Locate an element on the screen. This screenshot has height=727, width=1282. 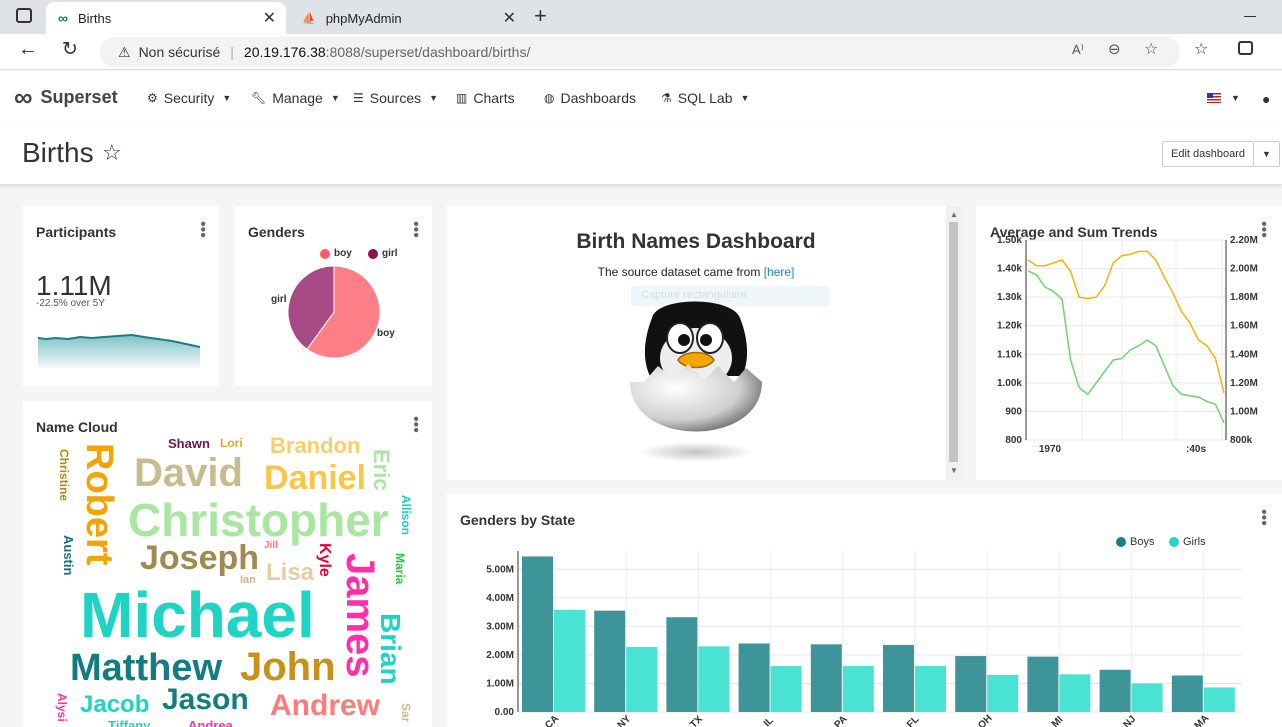
nav-charts: ▥ Charts is located at coordinates (485, 98).